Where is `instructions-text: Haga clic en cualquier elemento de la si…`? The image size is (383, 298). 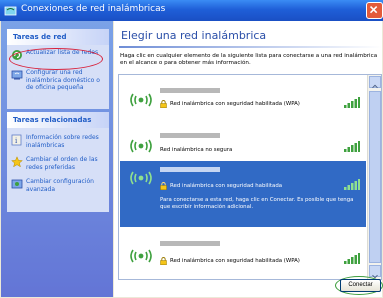
instructions-text: Haga clic en cualquier elemento de la si… is located at coordinates (249, 59).